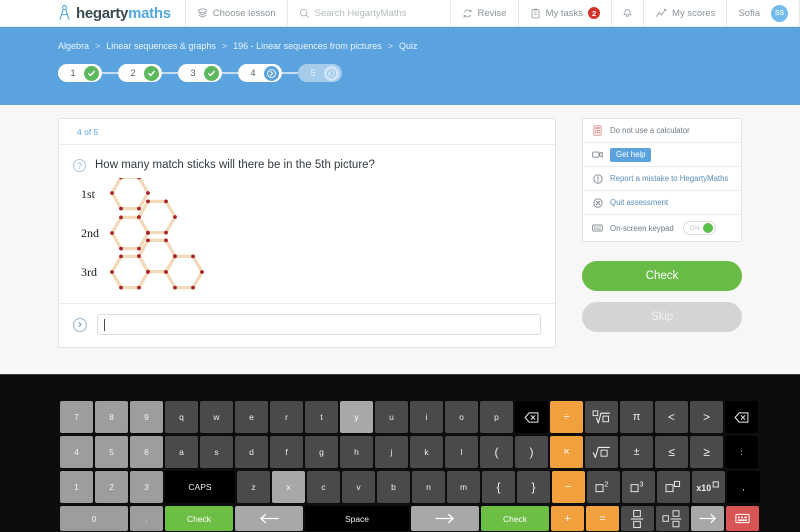 This screenshot has height=532, width=800. Describe the element at coordinates (461, 417) in the screenshot. I see `key-o: o` at that location.